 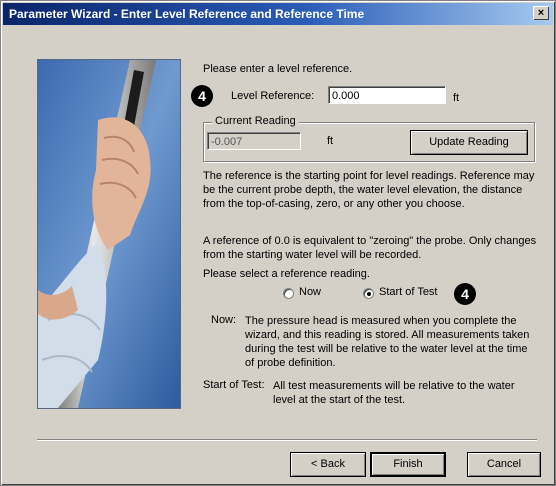 I want to click on level-reference-input: 0.000, so click(x=387, y=95).